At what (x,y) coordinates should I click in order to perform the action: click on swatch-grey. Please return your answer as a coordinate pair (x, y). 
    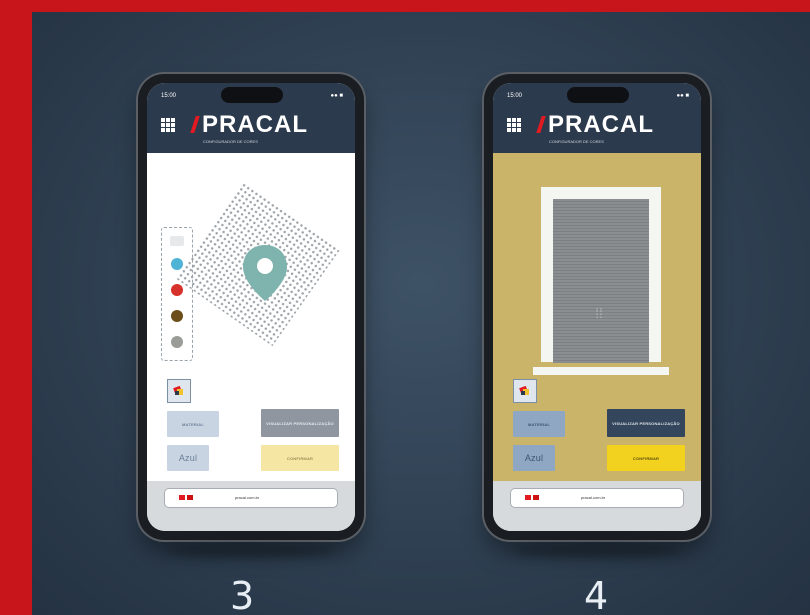
    Looking at the image, I should click on (177, 342).